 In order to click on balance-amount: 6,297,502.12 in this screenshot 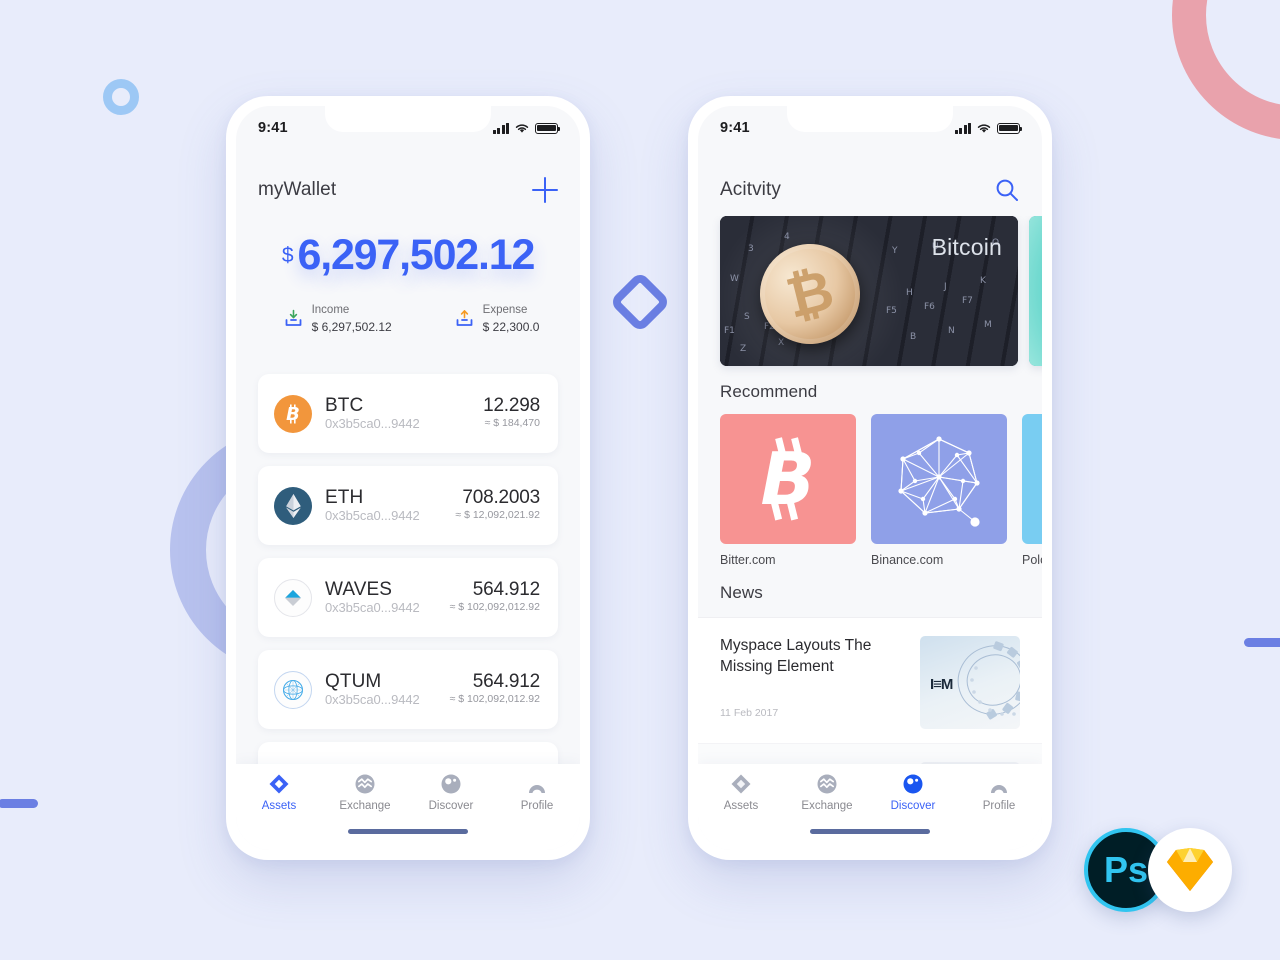, I will do `click(416, 255)`.